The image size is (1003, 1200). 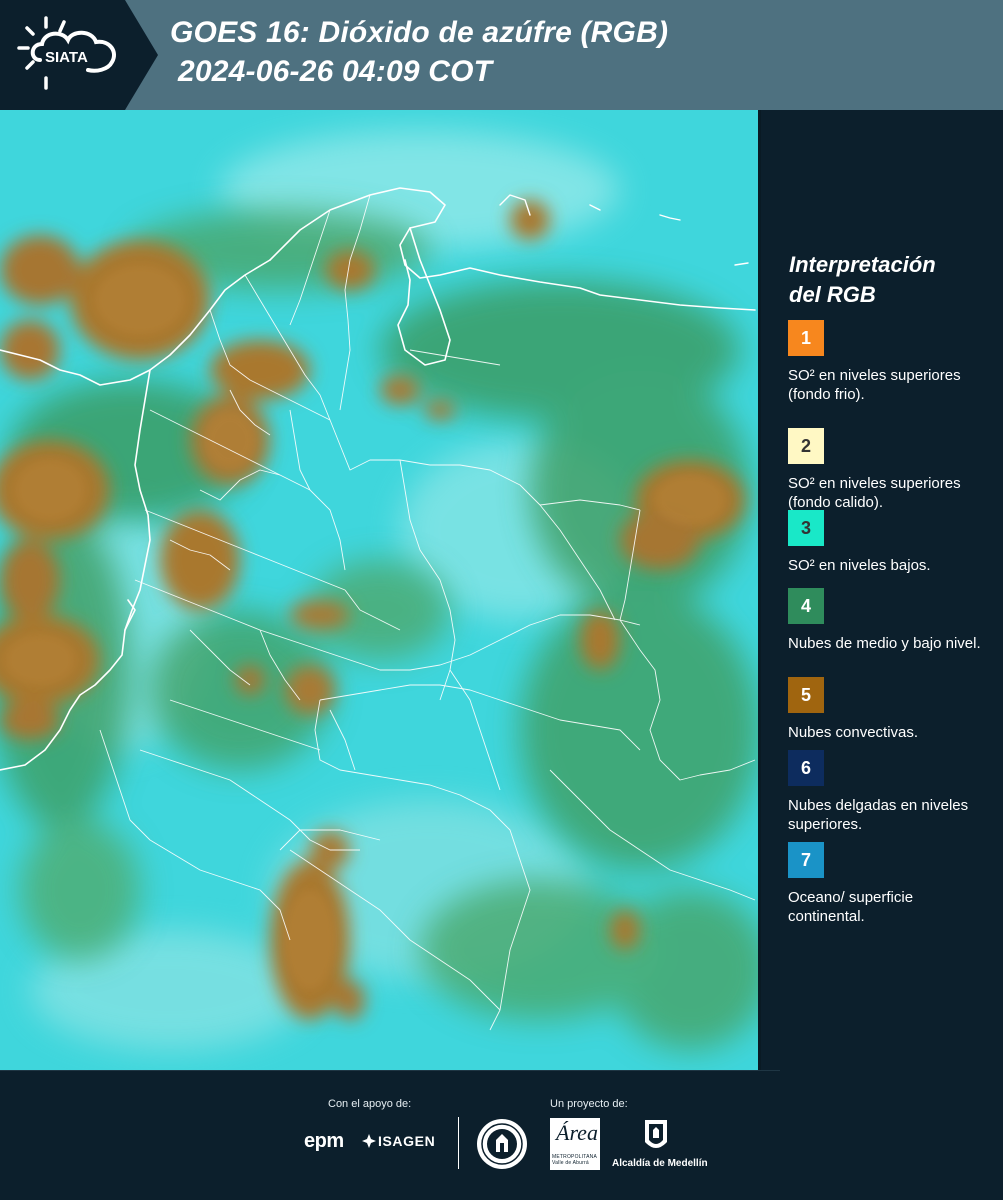 What do you see at coordinates (862, 264) in the screenshot?
I see `legend-title-line1: Interpretación` at bounding box center [862, 264].